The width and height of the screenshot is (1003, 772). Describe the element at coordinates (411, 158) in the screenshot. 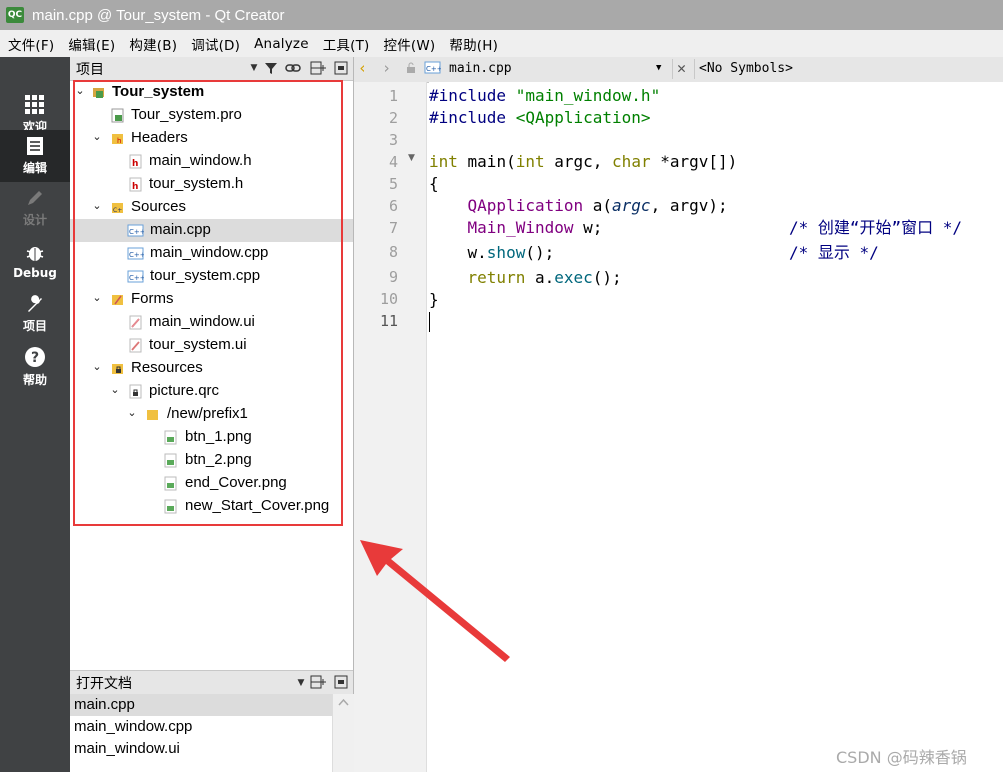

I see `fold-arrow-icon: ▼` at that location.